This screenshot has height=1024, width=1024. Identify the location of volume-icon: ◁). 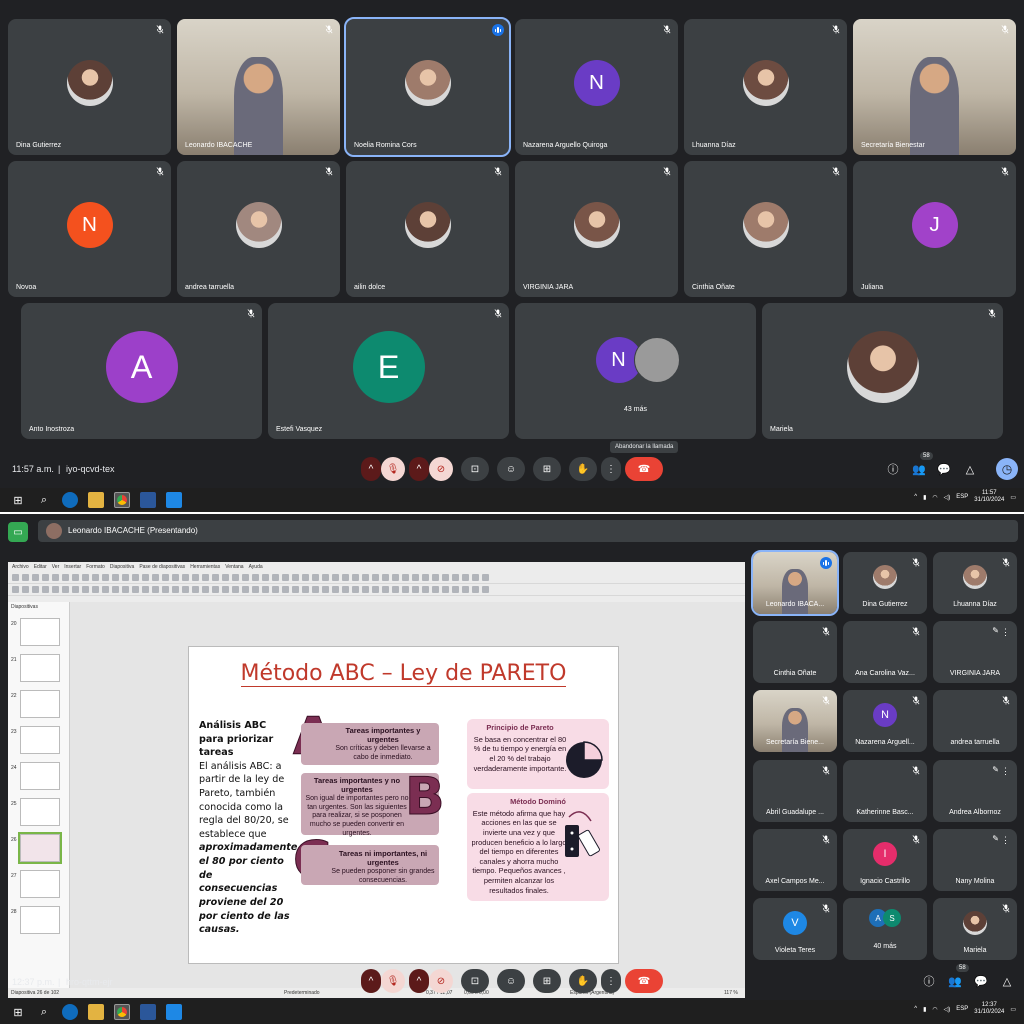
(947, 1009).